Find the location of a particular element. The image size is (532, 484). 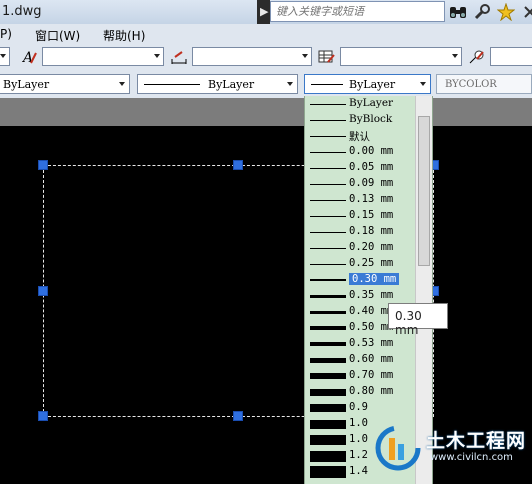

text-style-dropdown is located at coordinates (103, 56).